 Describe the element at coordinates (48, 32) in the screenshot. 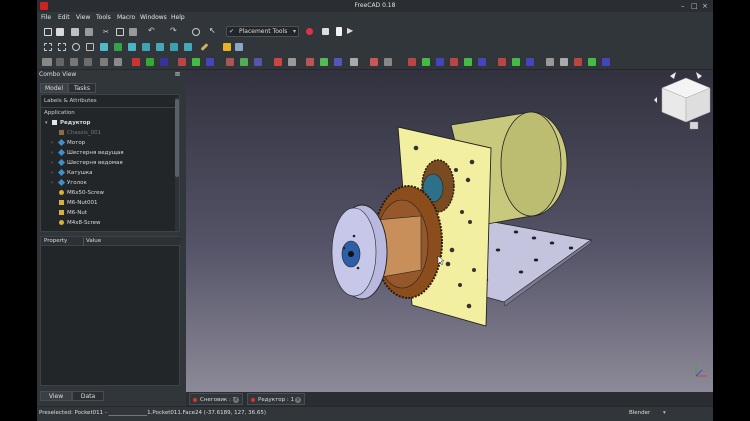

I see `new-file-icon` at that location.